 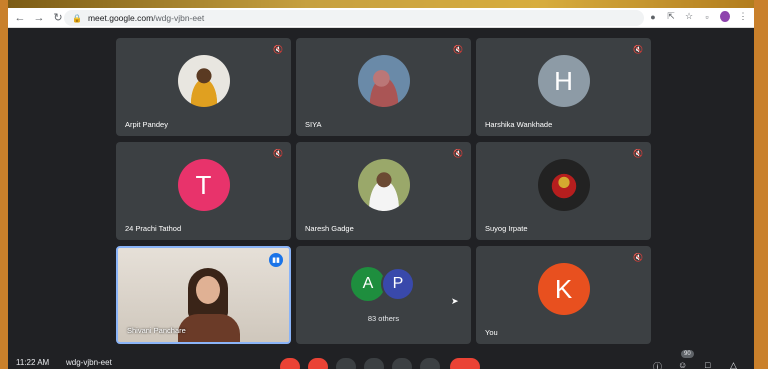 What do you see at coordinates (290, 363) in the screenshot?
I see `mic-toggle-button` at bounding box center [290, 363].